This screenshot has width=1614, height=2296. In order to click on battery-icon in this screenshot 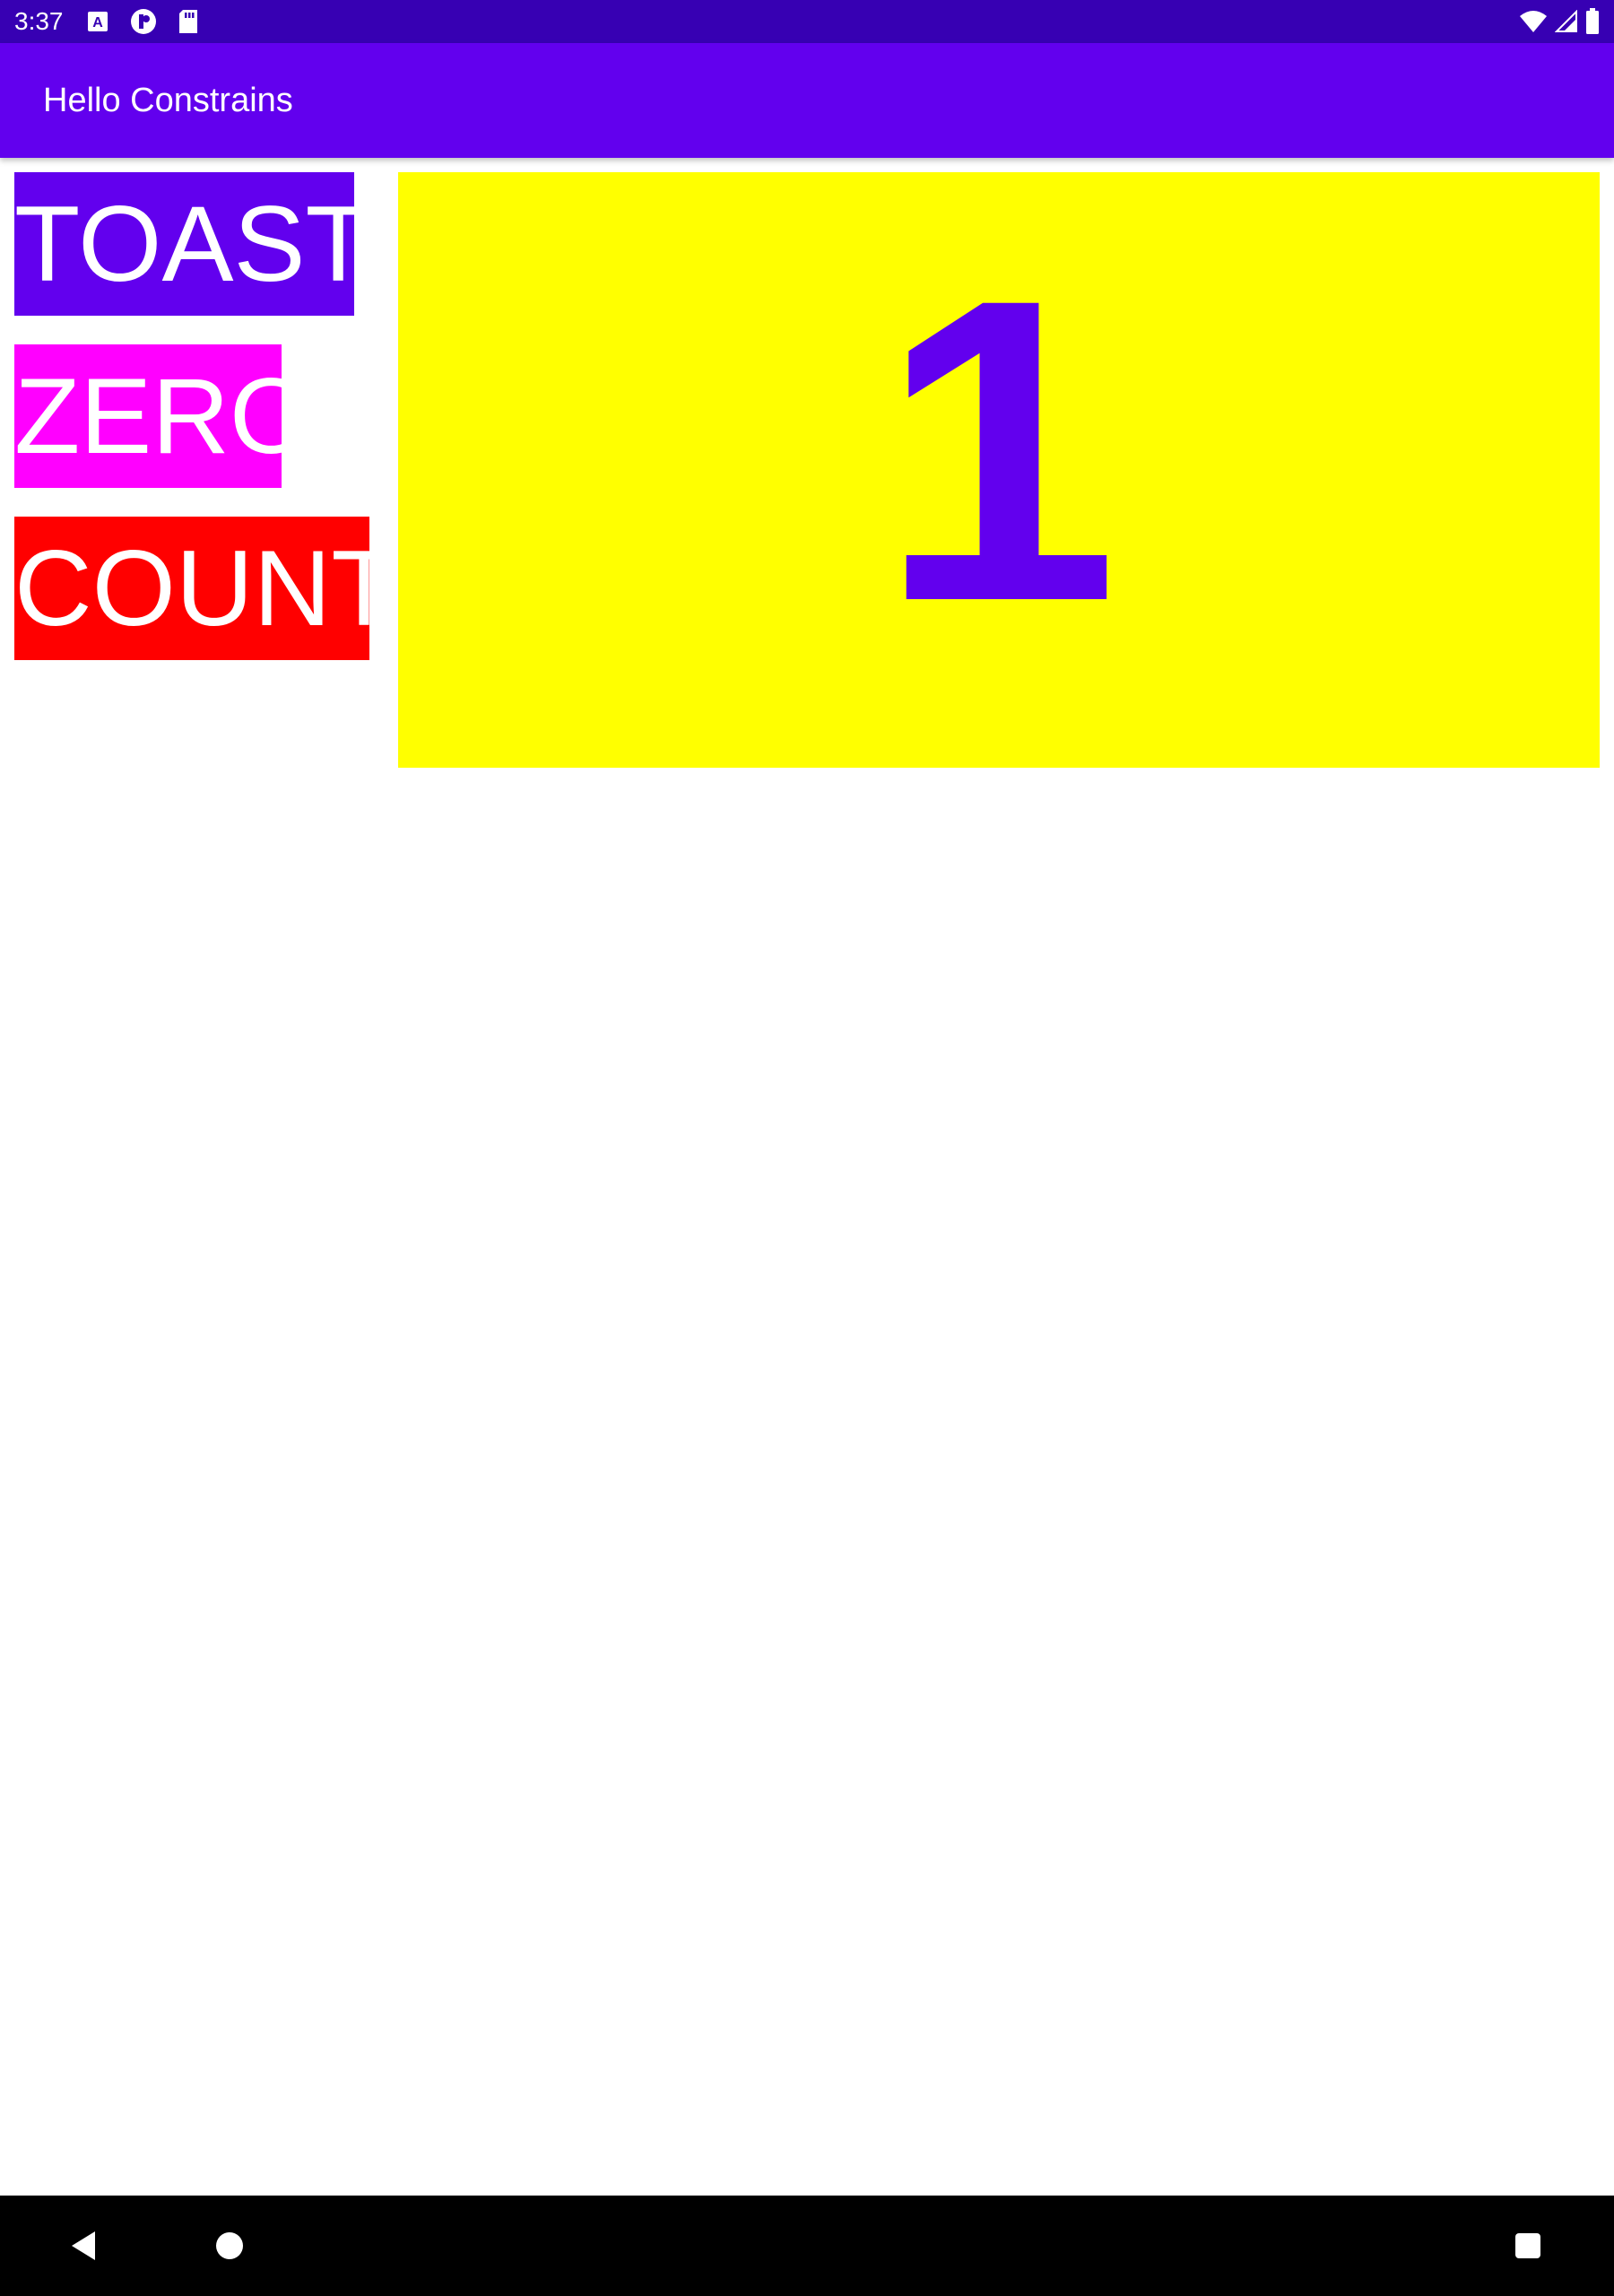, I will do `click(1592, 21)`.